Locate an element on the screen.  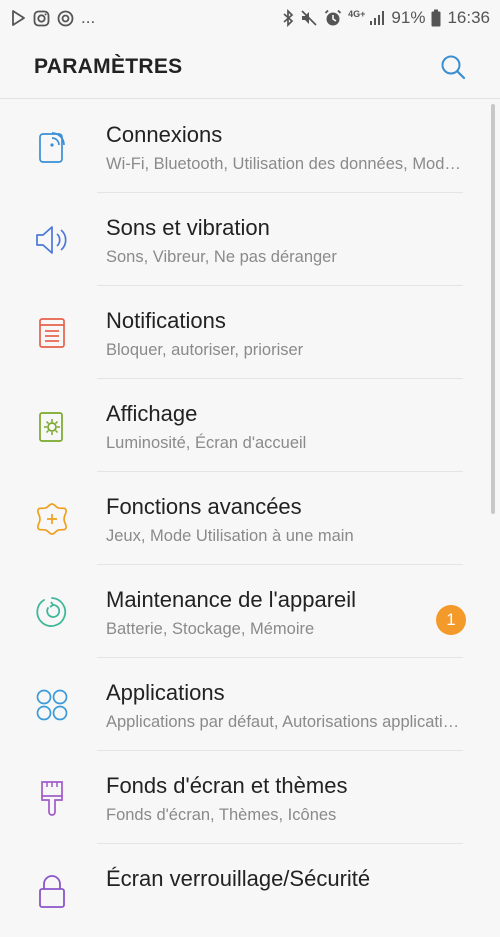
scrollbar is located at coordinates (493, 309).